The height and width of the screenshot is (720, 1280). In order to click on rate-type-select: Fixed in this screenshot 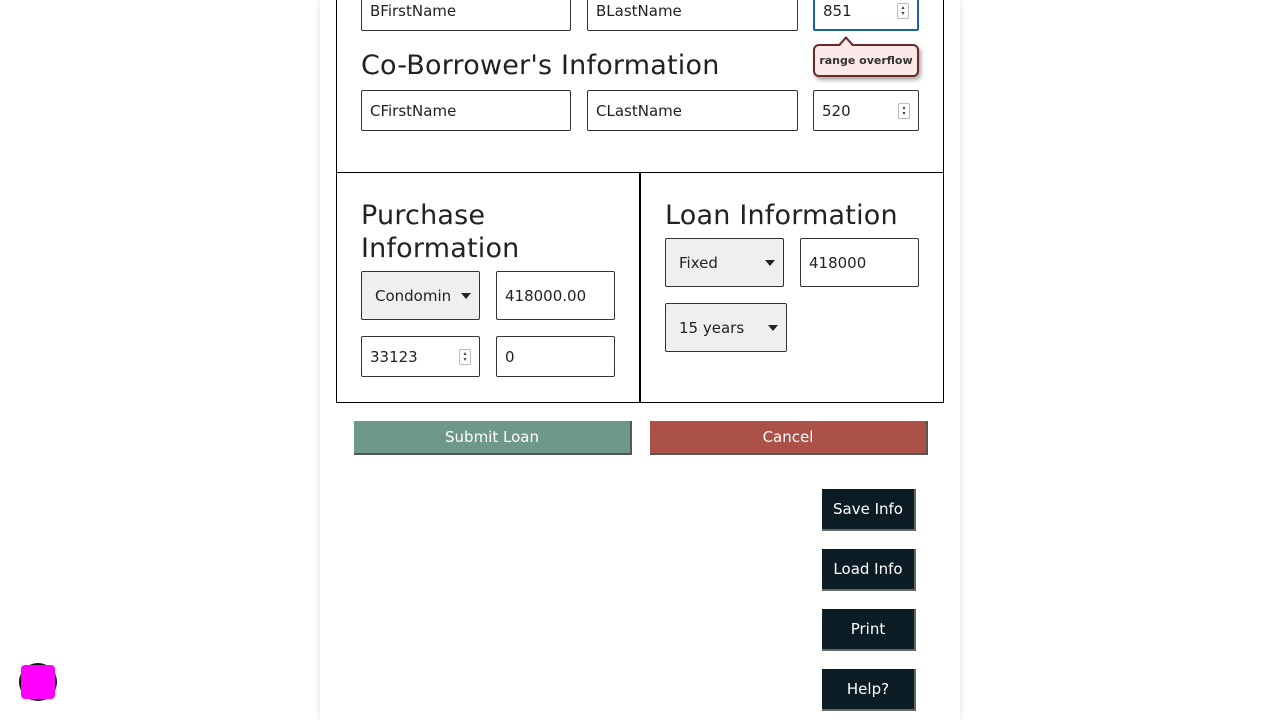, I will do `click(724, 262)`.